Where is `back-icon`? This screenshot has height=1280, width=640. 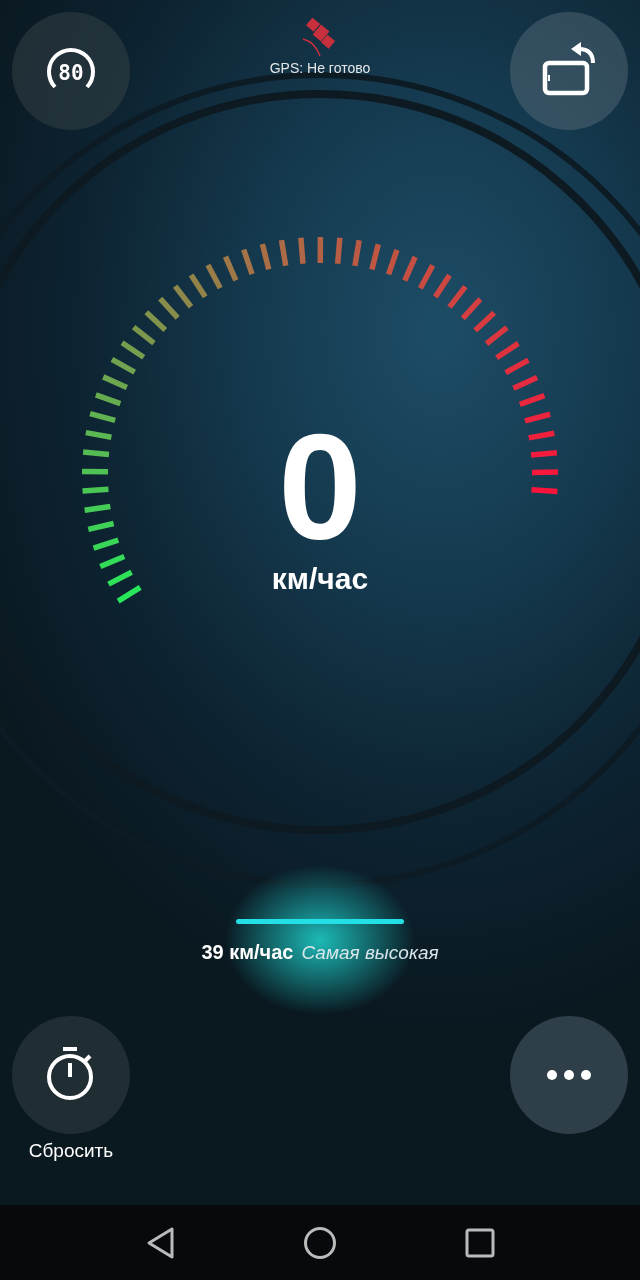 back-icon is located at coordinates (160, 1242).